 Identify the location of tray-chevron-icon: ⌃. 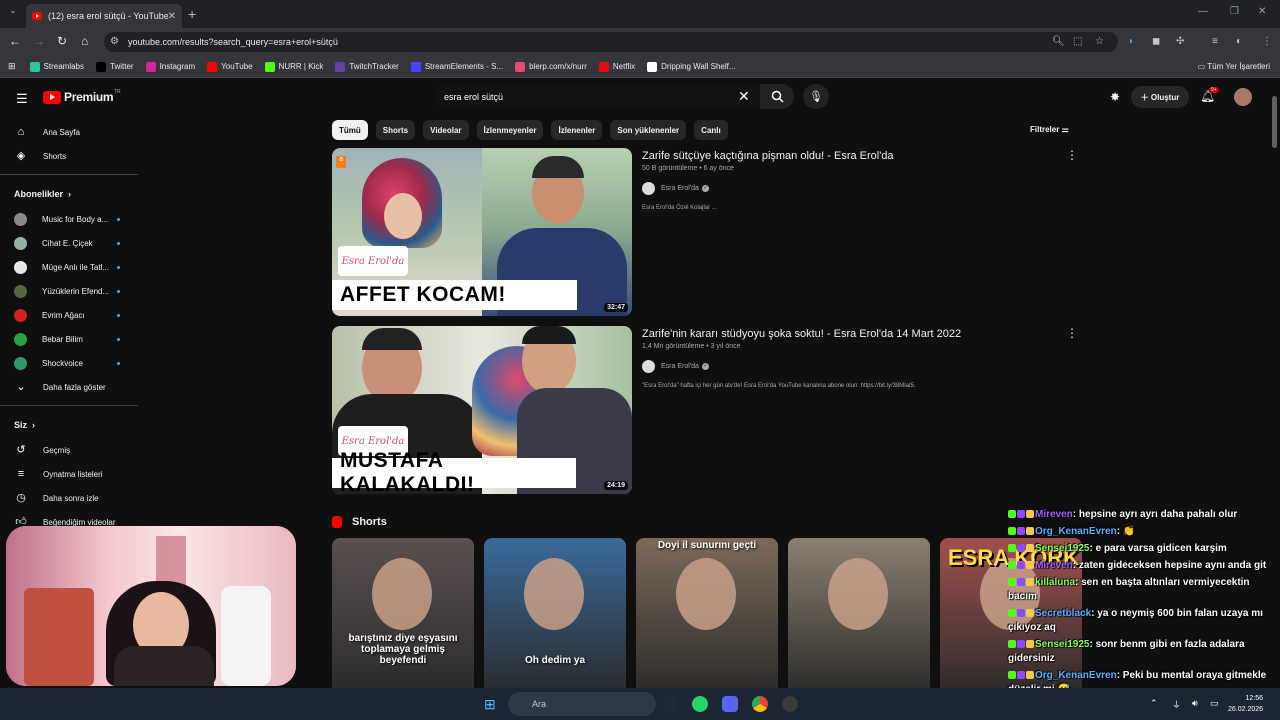
(1154, 703).